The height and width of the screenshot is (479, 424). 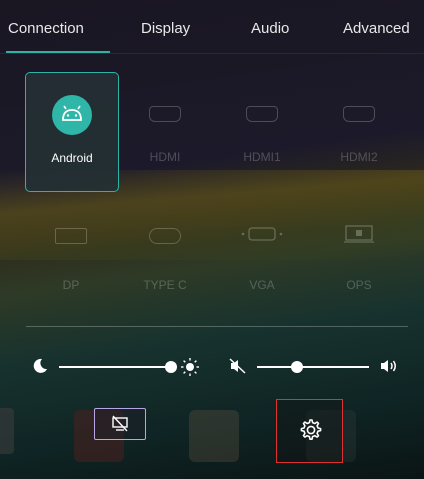 I want to click on source-android: Android, so click(x=72, y=132).